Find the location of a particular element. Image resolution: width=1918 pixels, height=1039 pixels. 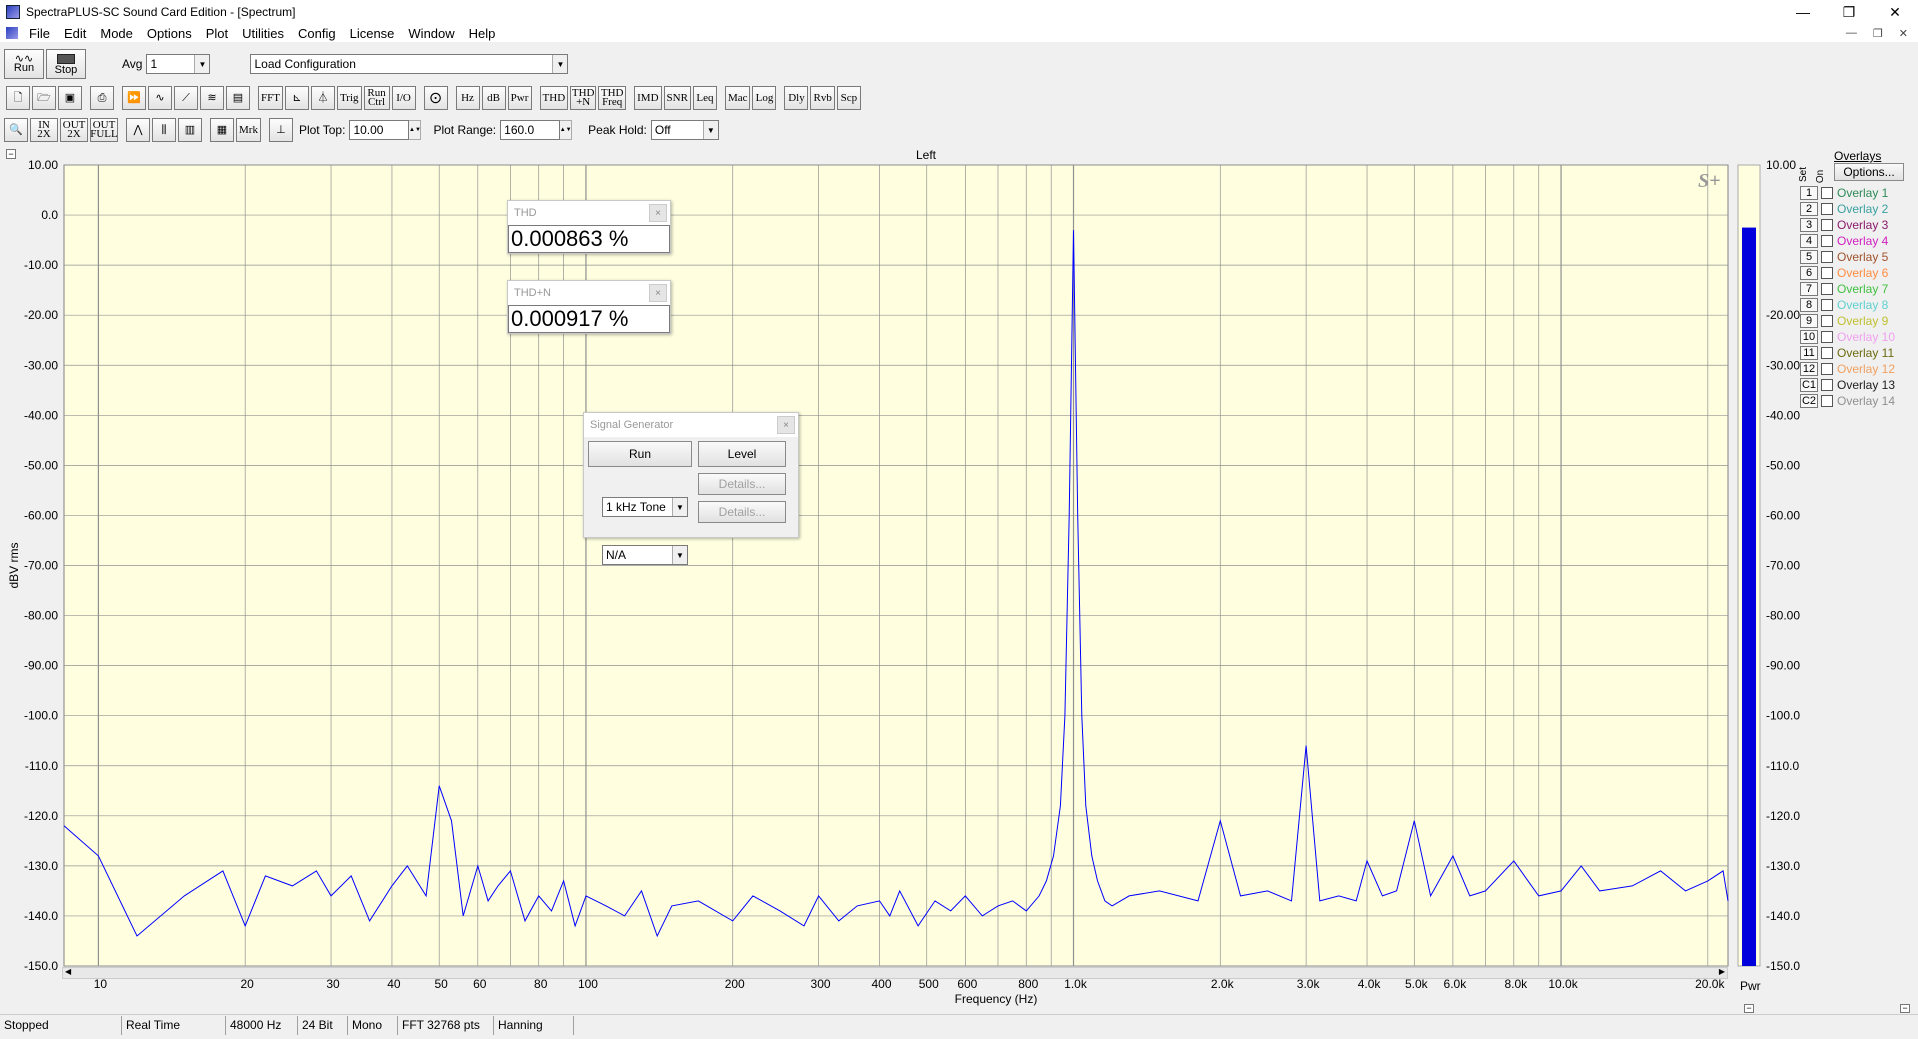

cursor-icon: ⊥ is located at coordinates (280, 130).